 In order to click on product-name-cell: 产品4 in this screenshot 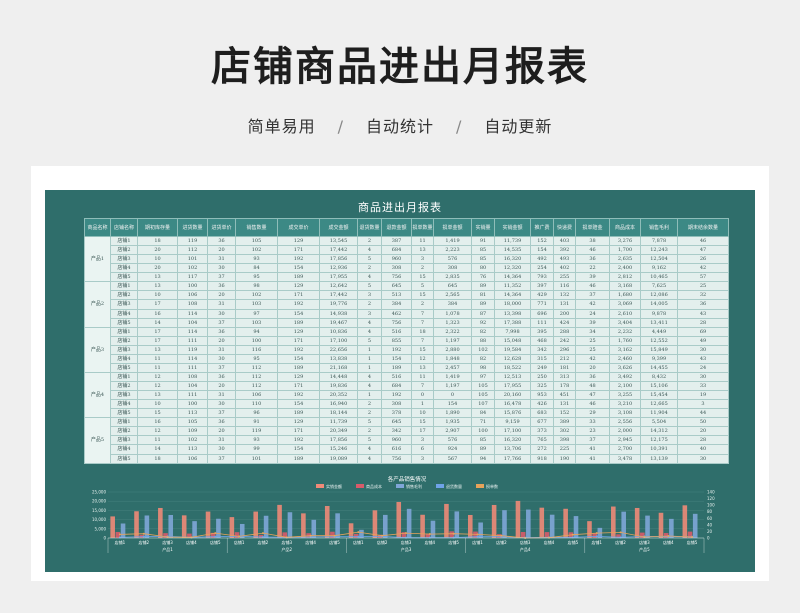, I will do `click(97, 395)`.